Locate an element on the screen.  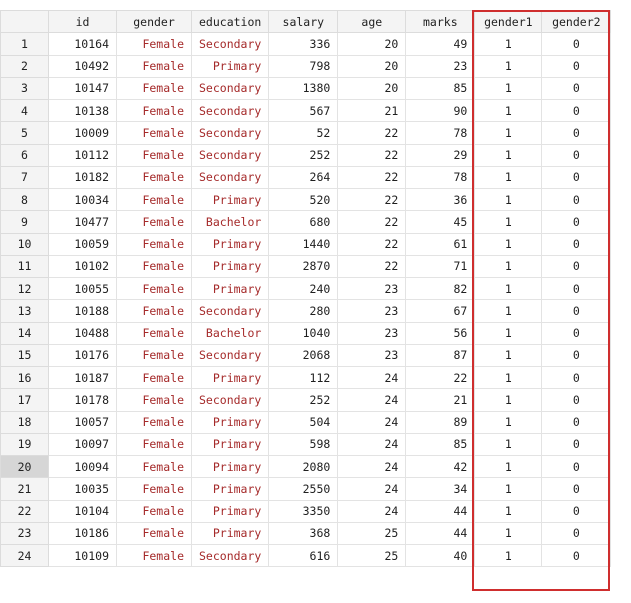
table-row: 10 10059 Female Primary 1440 22 61 1 0 is located at coordinates (306, 244).